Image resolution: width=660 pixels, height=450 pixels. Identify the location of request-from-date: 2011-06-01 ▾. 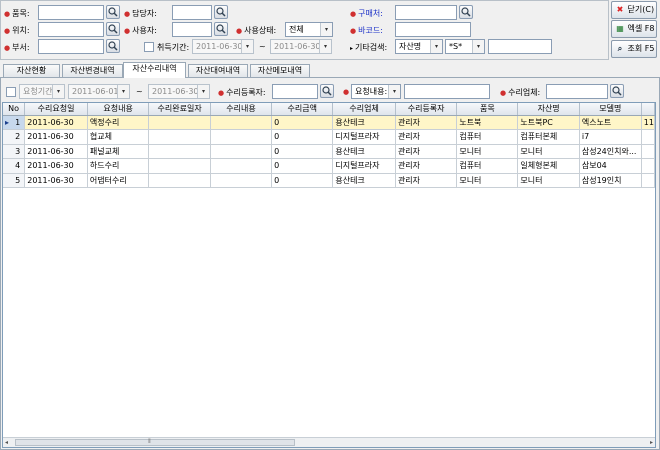
(99, 91).